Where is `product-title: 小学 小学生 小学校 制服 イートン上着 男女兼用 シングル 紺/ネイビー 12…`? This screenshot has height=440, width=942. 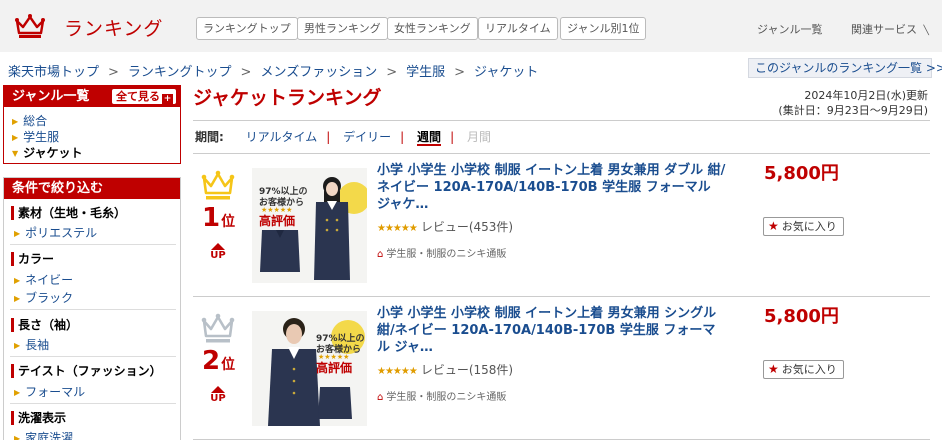 product-title: 小学 小学生 小学校 制服 イートン上着 男女兼用 シングル 紺/ネイビー 12… is located at coordinates (552, 330).